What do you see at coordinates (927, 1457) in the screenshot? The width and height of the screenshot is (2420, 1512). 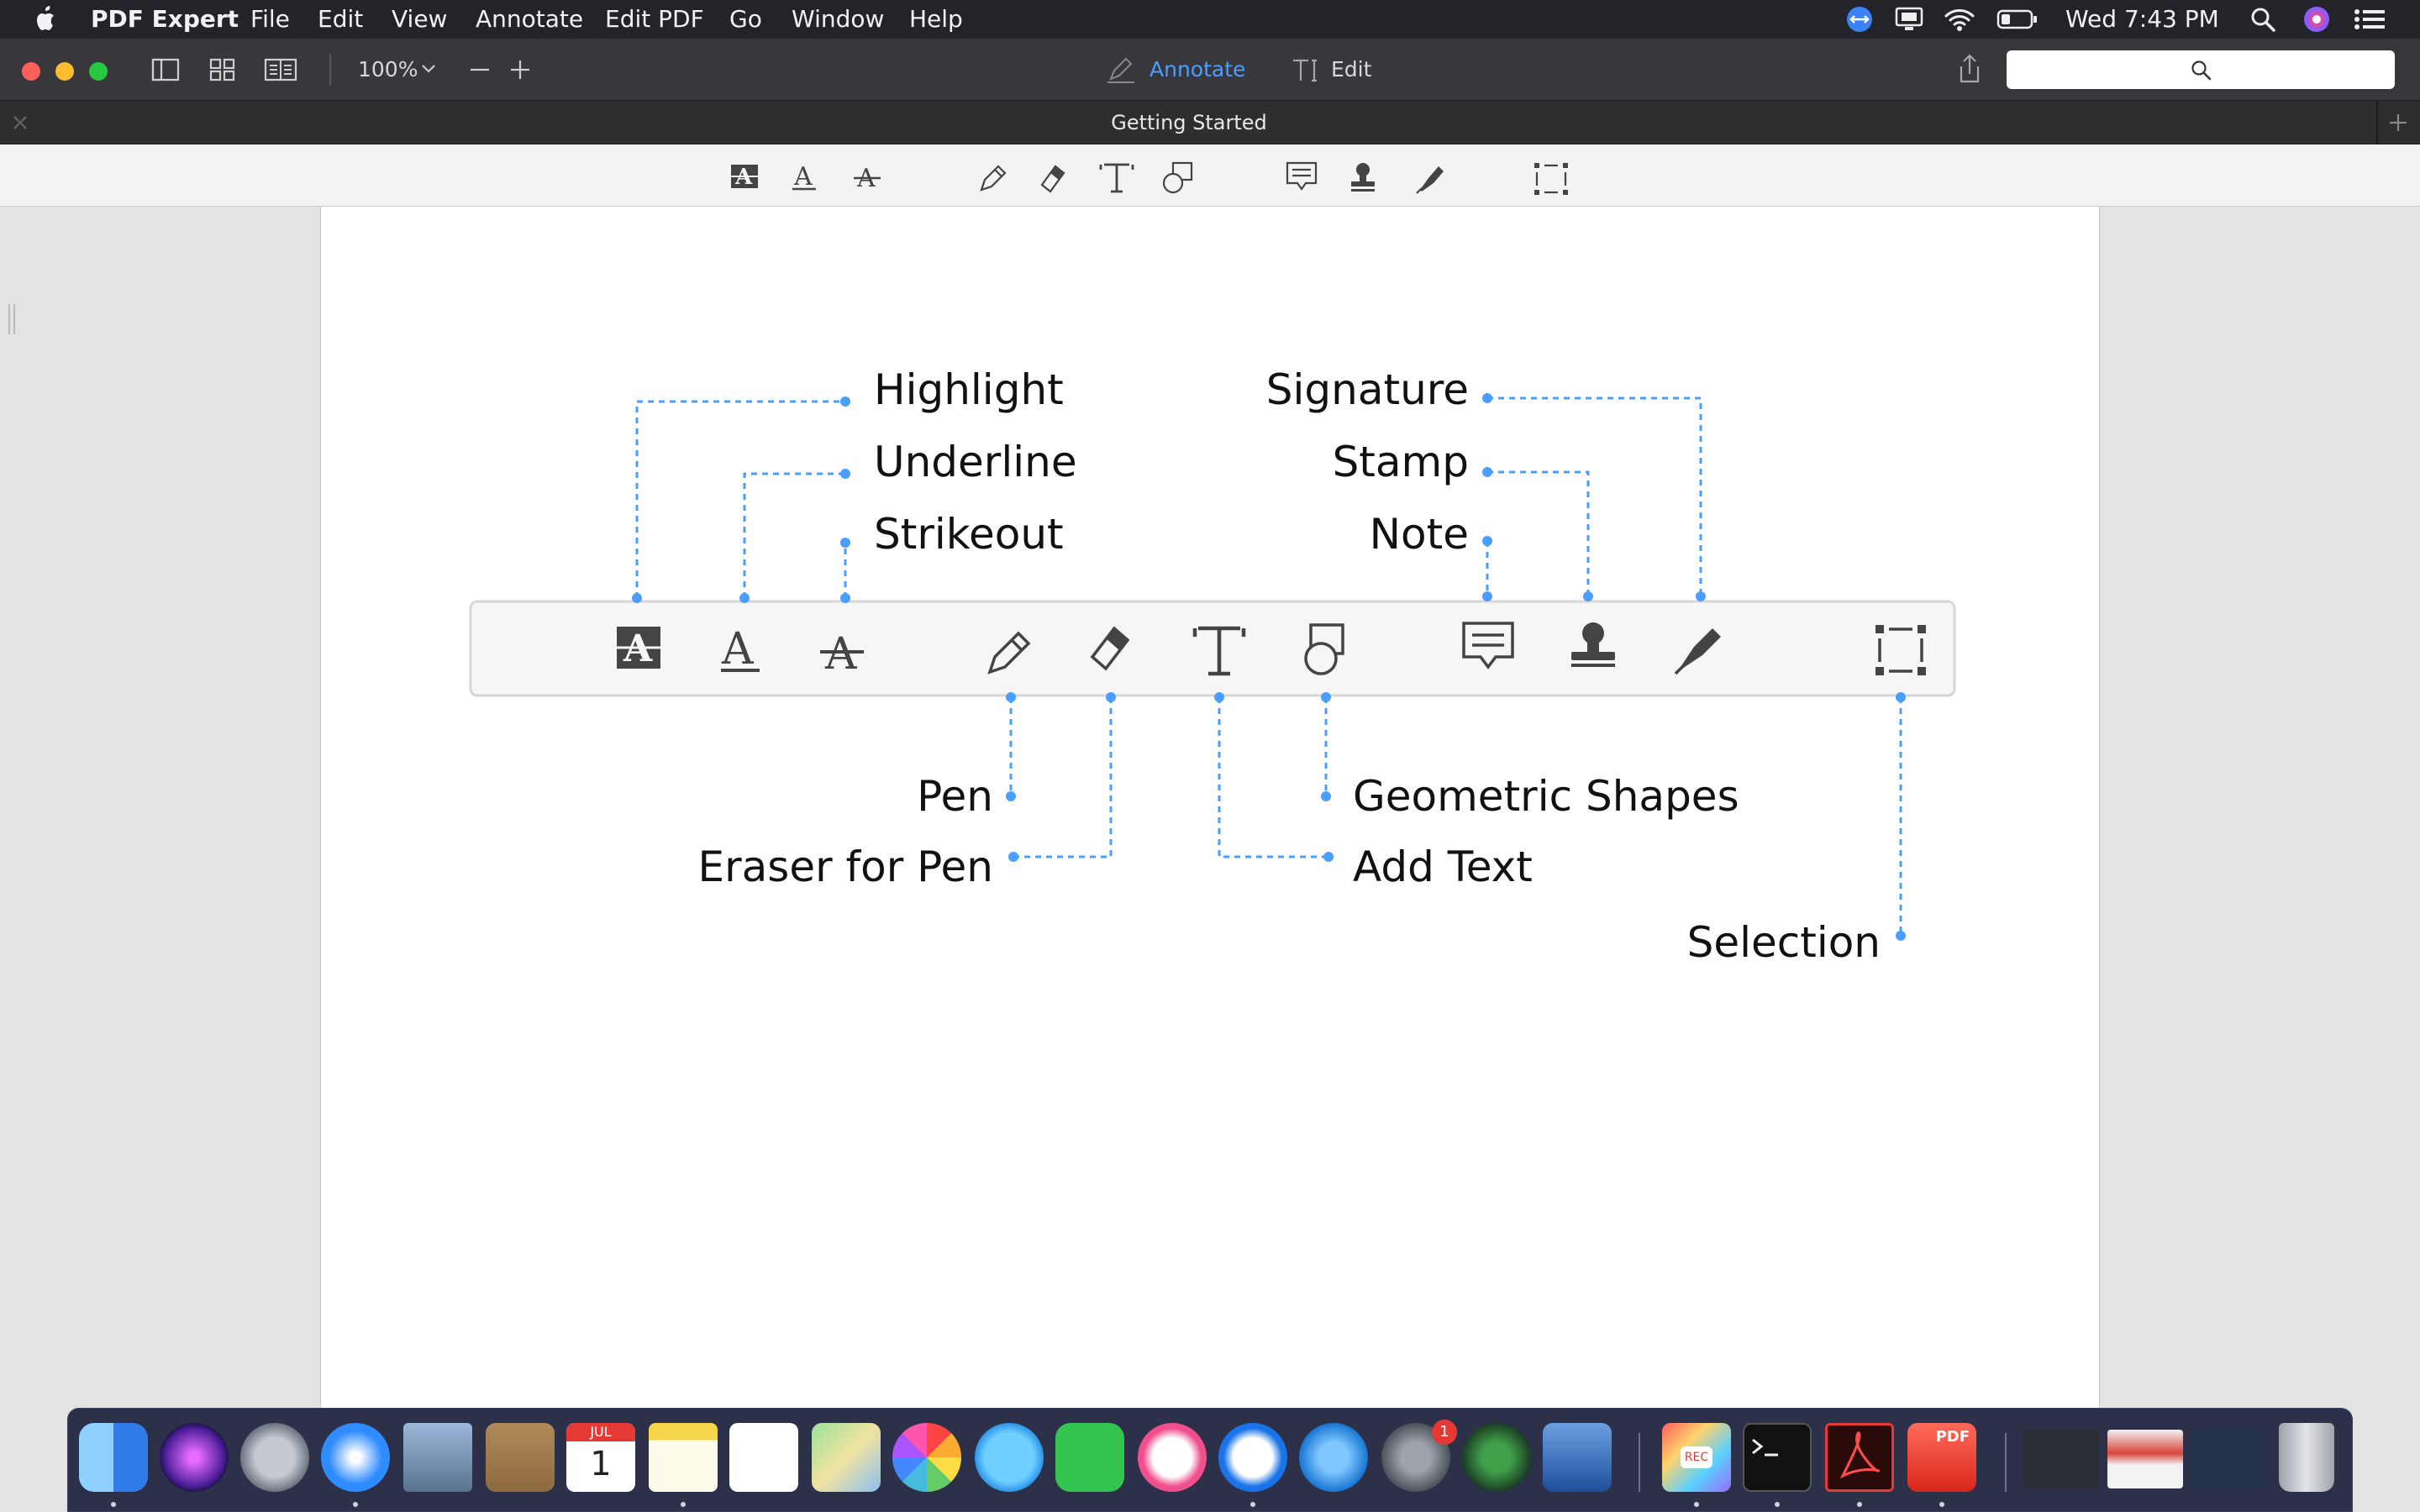 I see `photos-icon` at bounding box center [927, 1457].